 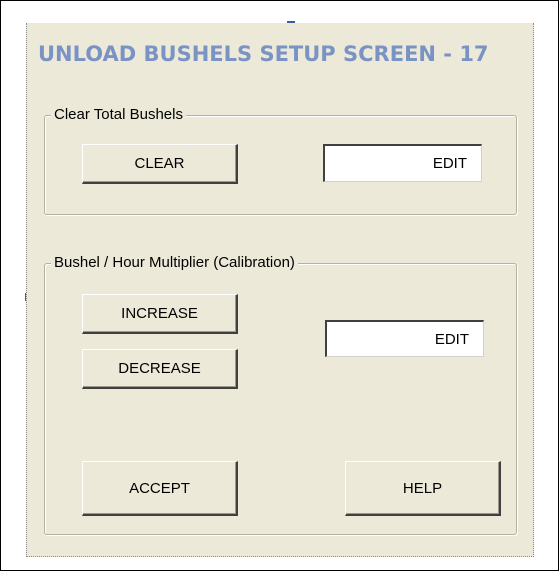 I want to click on dialog-title: UNLOAD BUSHELS SETUP SCREEN - 17, so click(x=263, y=54).